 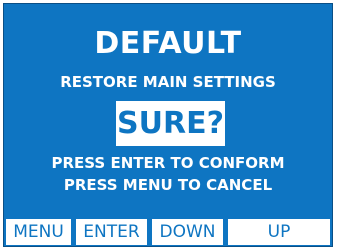 I want to click on menu-button: MENU, so click(x=38, y=232).